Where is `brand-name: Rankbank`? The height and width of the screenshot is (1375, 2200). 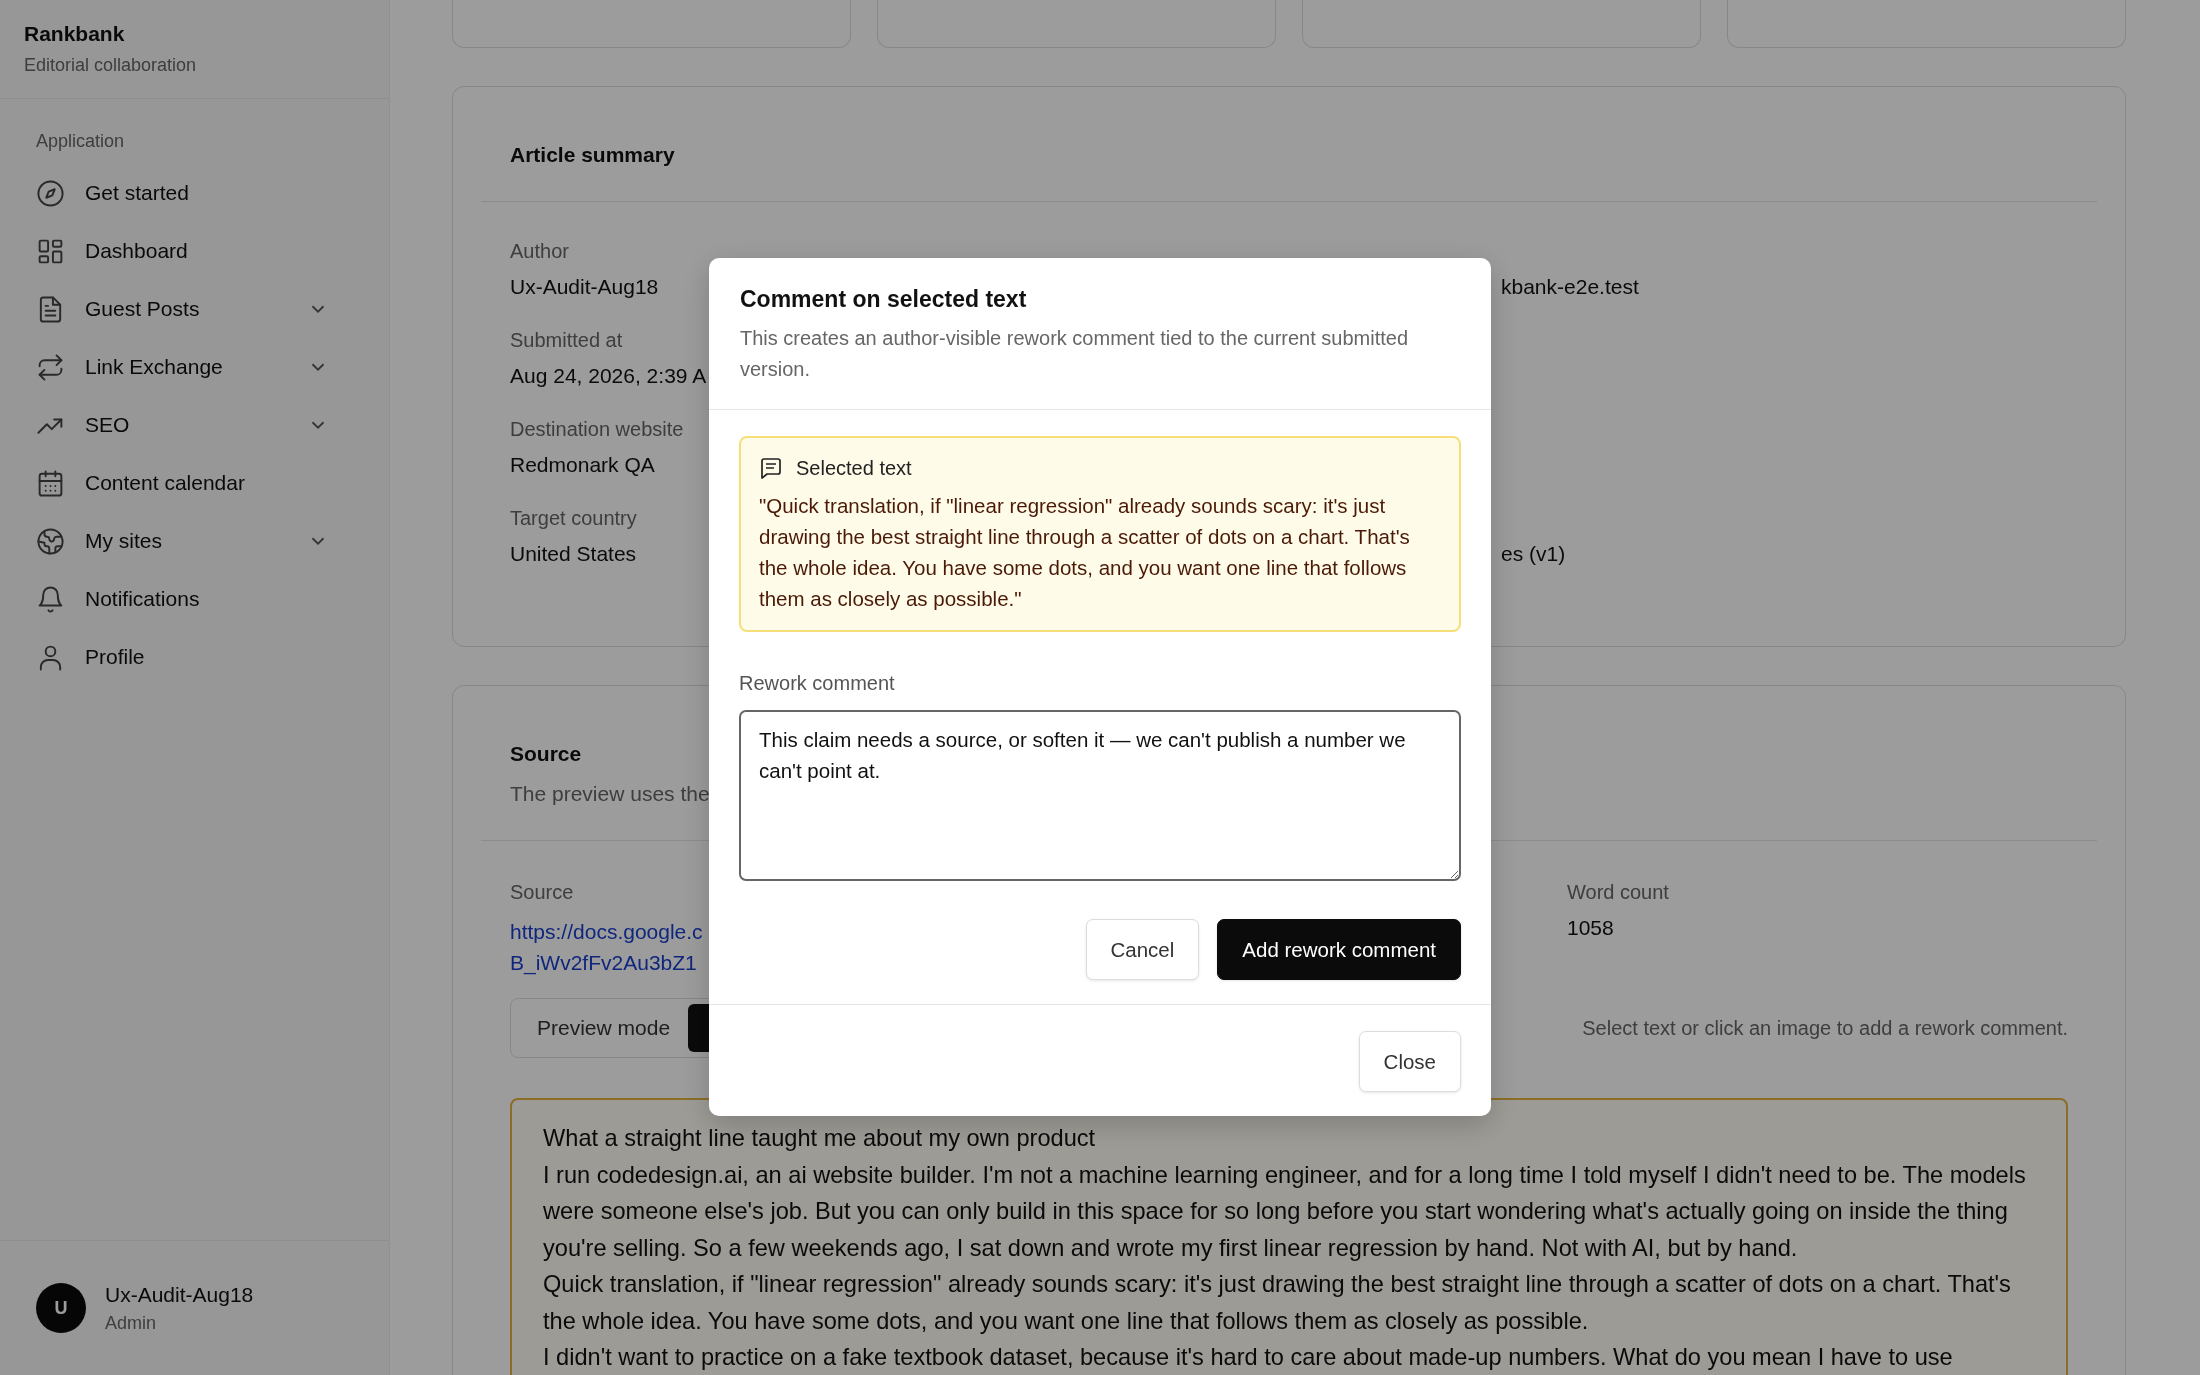 brand-name: Rankbank is located at coordinates (75, 34).